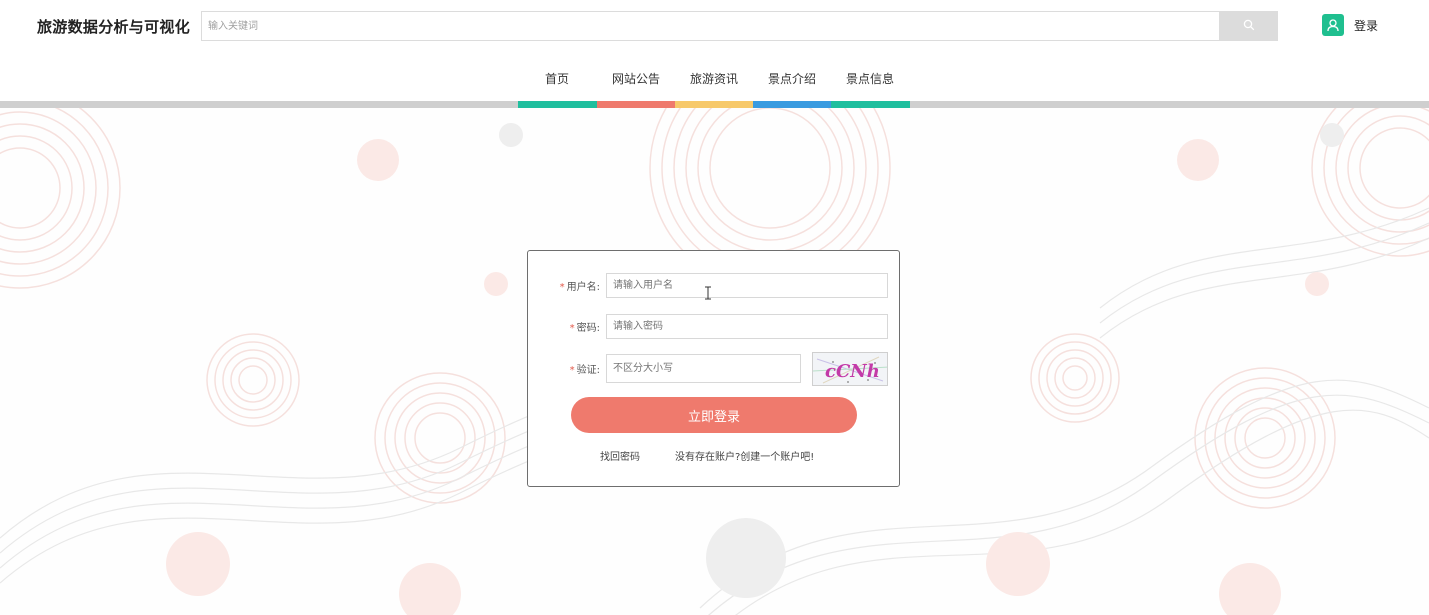  I want to click on password-row: * 密码:, so click(708, 326).